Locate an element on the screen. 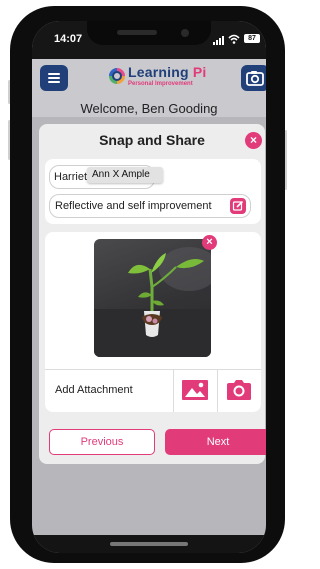 The width and height of the screenshot is (320, 569). card-title: Snap and Share is located at coordinates (152, 140).